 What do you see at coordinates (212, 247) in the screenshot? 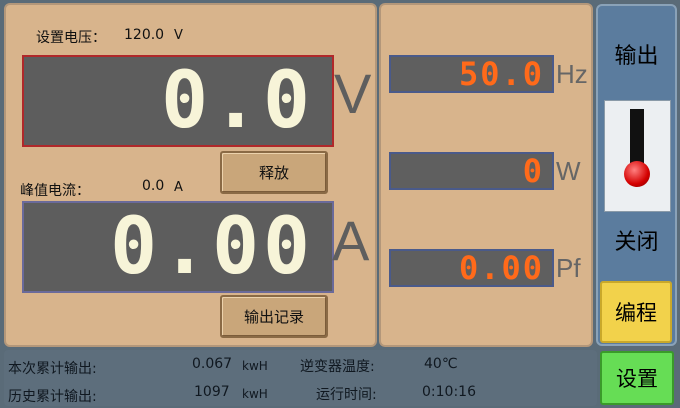
I see `current-readout: 0.00` at bounding box center [212, 247].